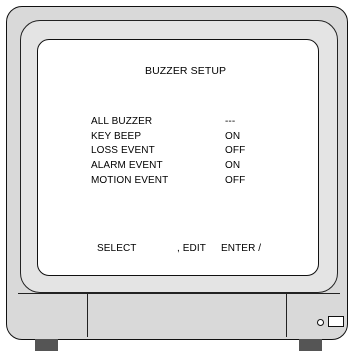 The image size is (356, 351). I want to click on control-panel, so click(179, 315).